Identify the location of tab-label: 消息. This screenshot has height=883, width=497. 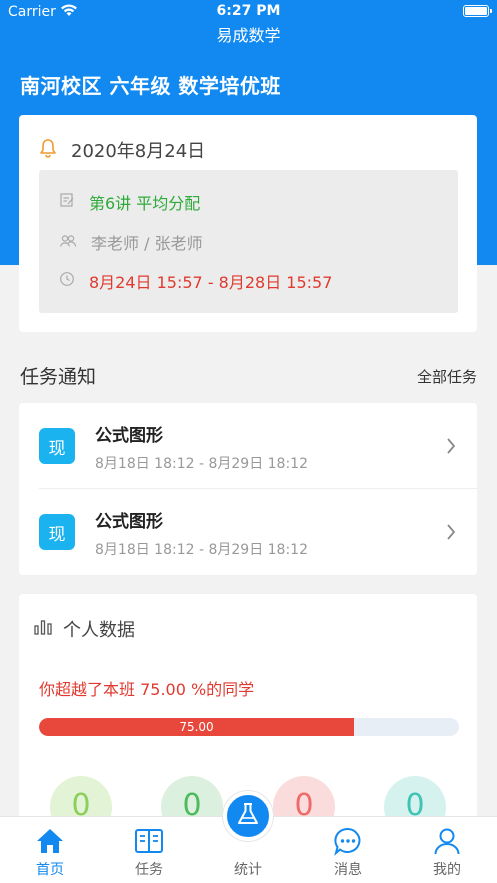
(348, 870).